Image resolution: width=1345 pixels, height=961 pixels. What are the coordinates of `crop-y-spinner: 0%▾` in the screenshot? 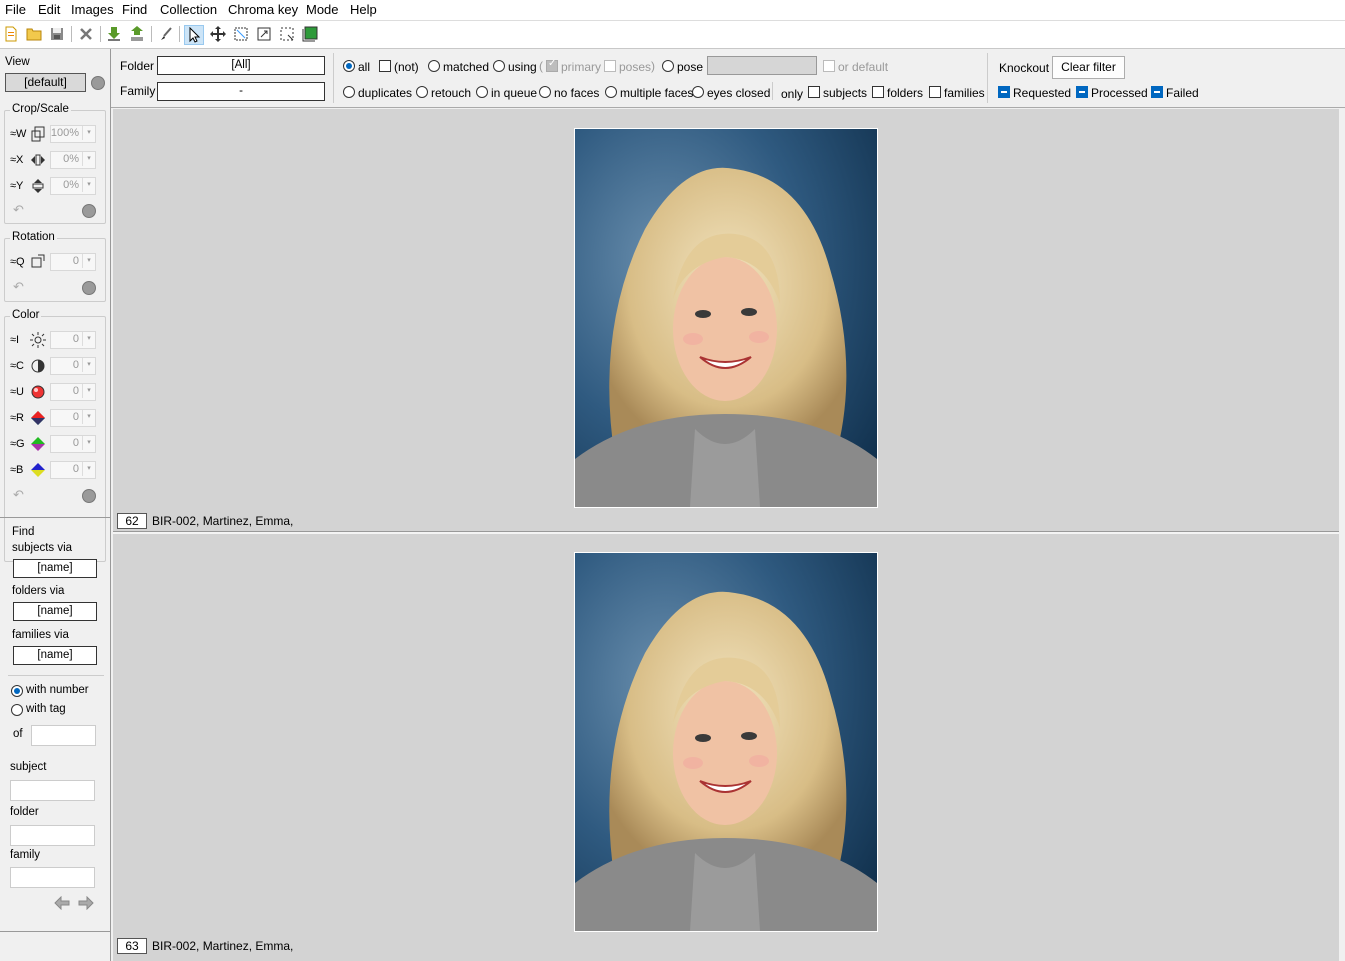 It's located at (73, 186).